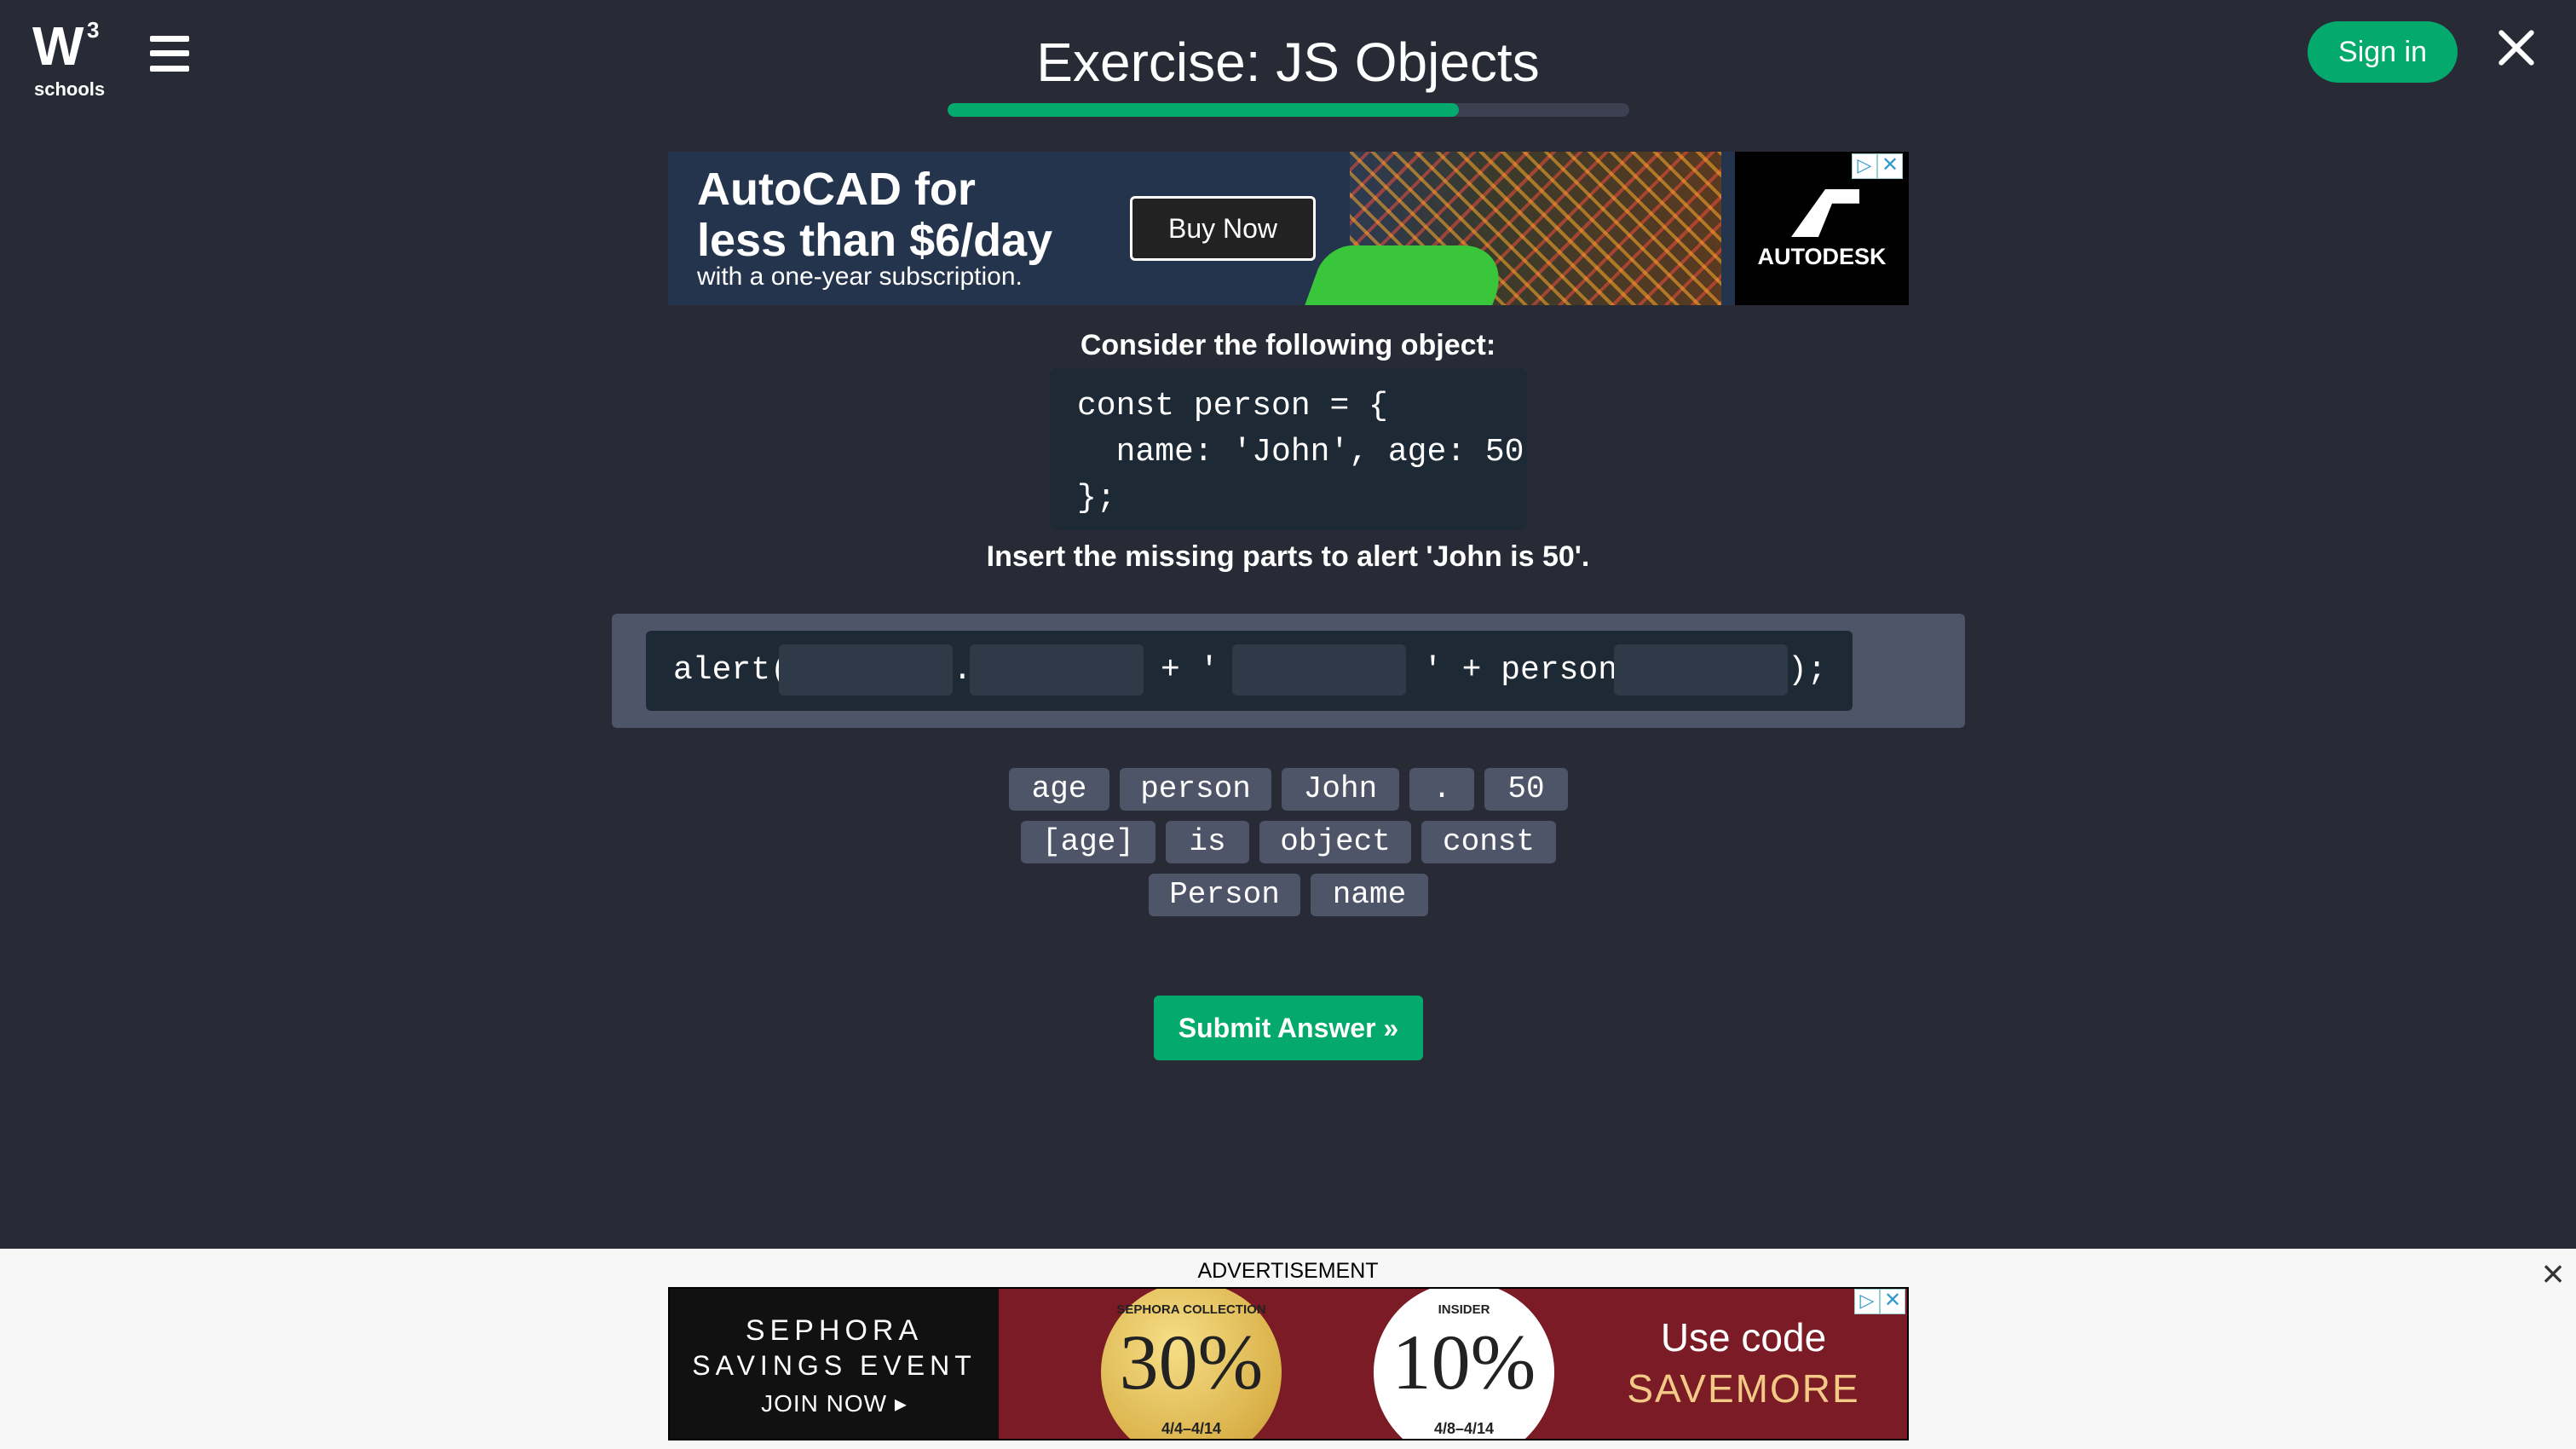 This screenshot has width=2576, height=1449. Describe the element at coordinates (1288, 345) in the screenshot. I see `exercise-intro: Consider the following object:` at that location.